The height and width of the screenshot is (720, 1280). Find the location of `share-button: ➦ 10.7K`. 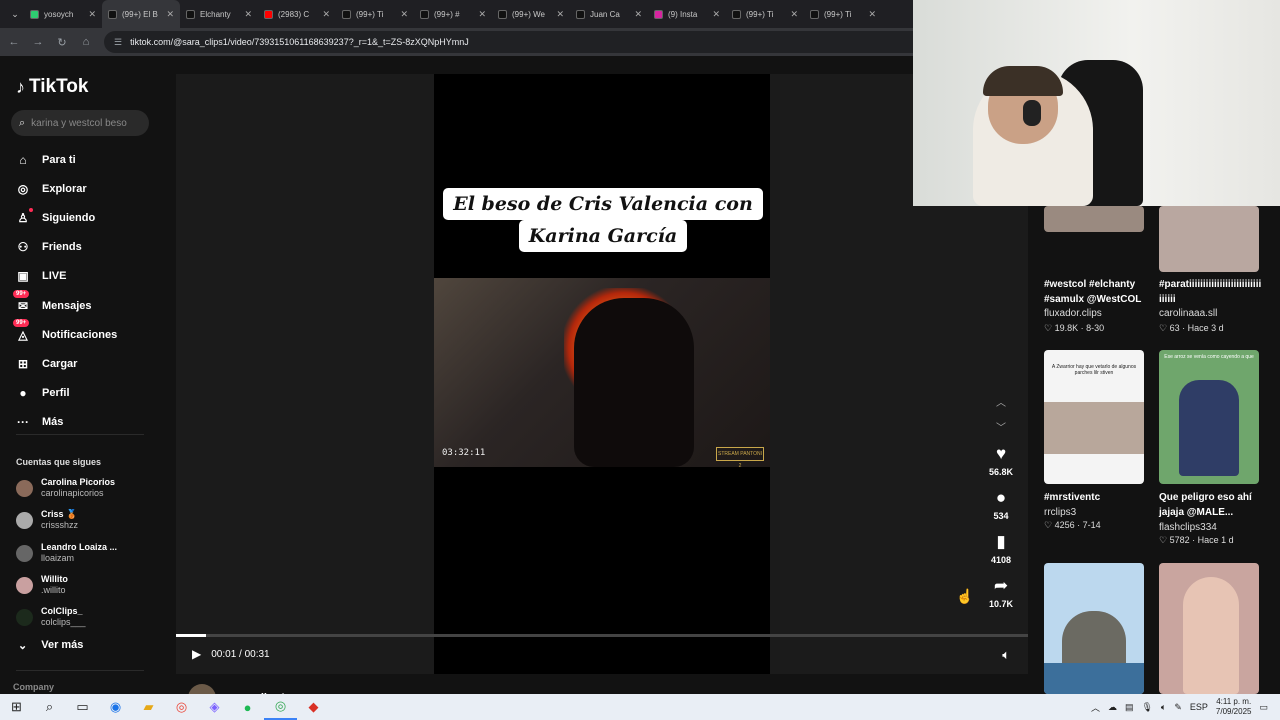

share-button: ➦ 10.7K is located at coordinates (1001, 592).